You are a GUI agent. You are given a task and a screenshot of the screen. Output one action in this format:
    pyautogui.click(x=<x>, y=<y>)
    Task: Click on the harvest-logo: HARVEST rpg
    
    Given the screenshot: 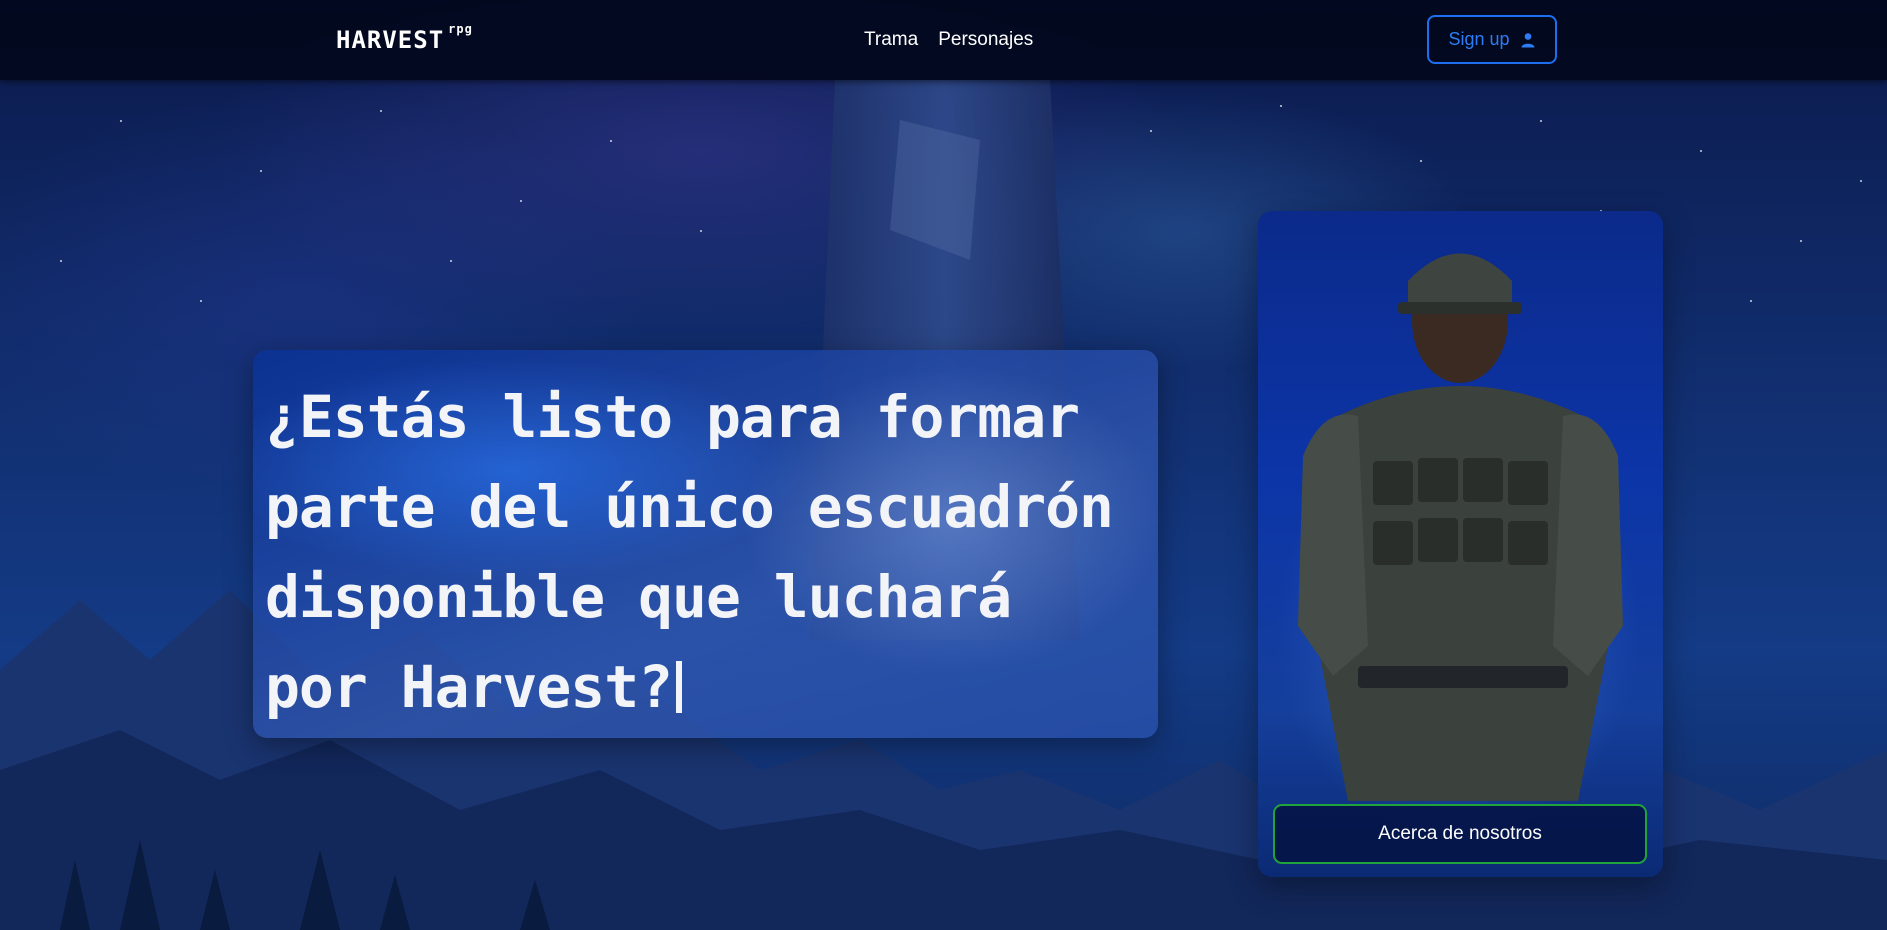 What is the action you would take?
    pyautogui.click(x=404, y=38)
    